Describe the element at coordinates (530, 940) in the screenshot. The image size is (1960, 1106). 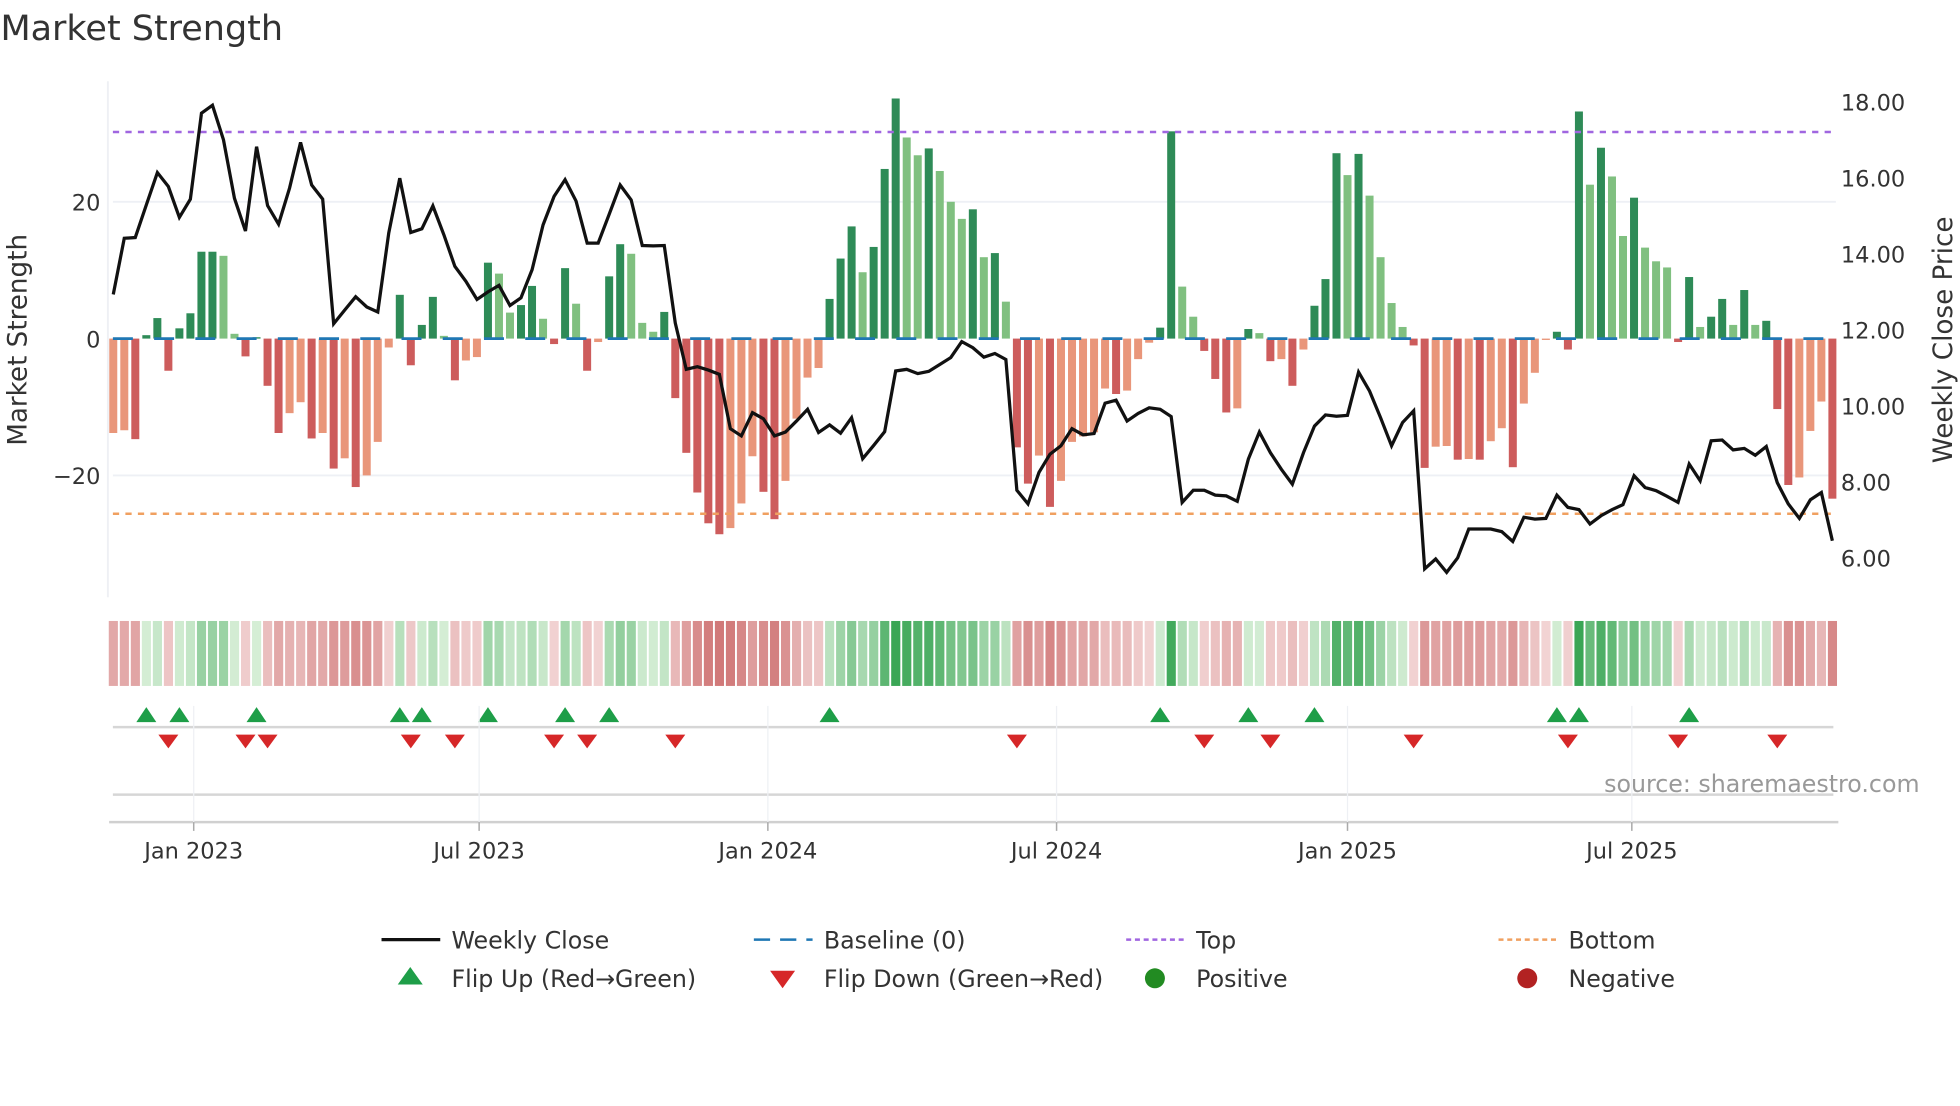
I see `legend-label: Weekly Close` at that location.